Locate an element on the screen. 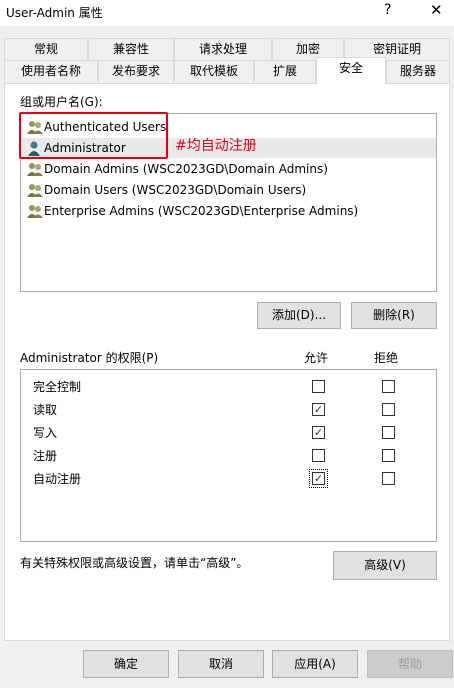  user-name: Domain Users (WSC2023GD\Domain Users) is located at coordinates (175, 190).